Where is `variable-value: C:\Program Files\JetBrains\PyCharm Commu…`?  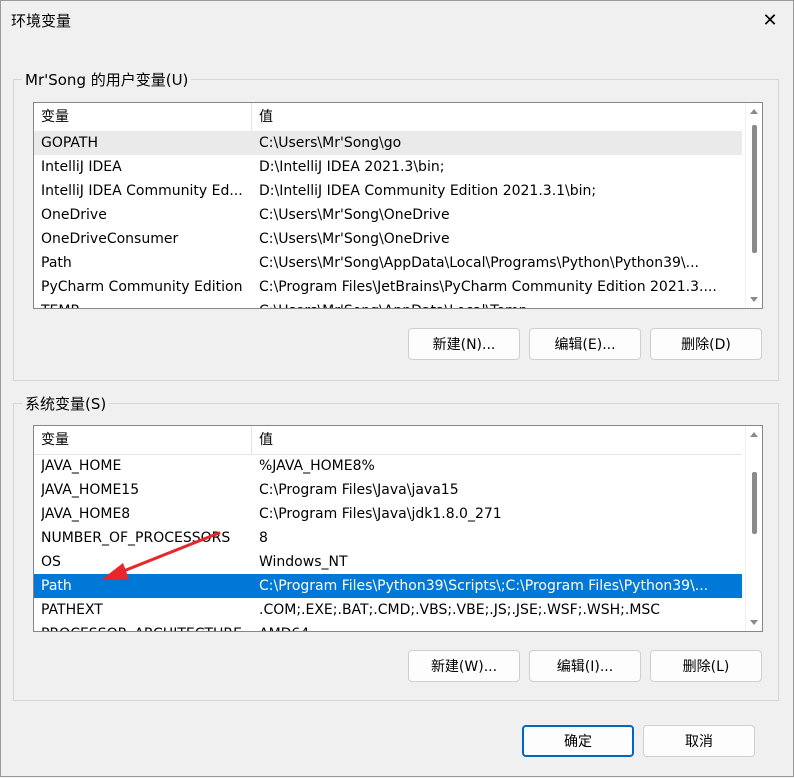
variable-value: C:\Program Files\JetBrains\PyCharm Commu… is located at coordinates (488, 287).